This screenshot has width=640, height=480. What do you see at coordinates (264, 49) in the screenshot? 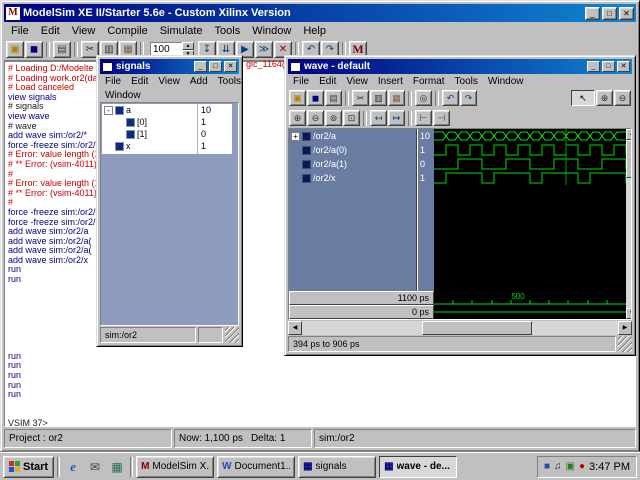
I see `continue-run-icon: ≫` at bounding box center [264, 49].